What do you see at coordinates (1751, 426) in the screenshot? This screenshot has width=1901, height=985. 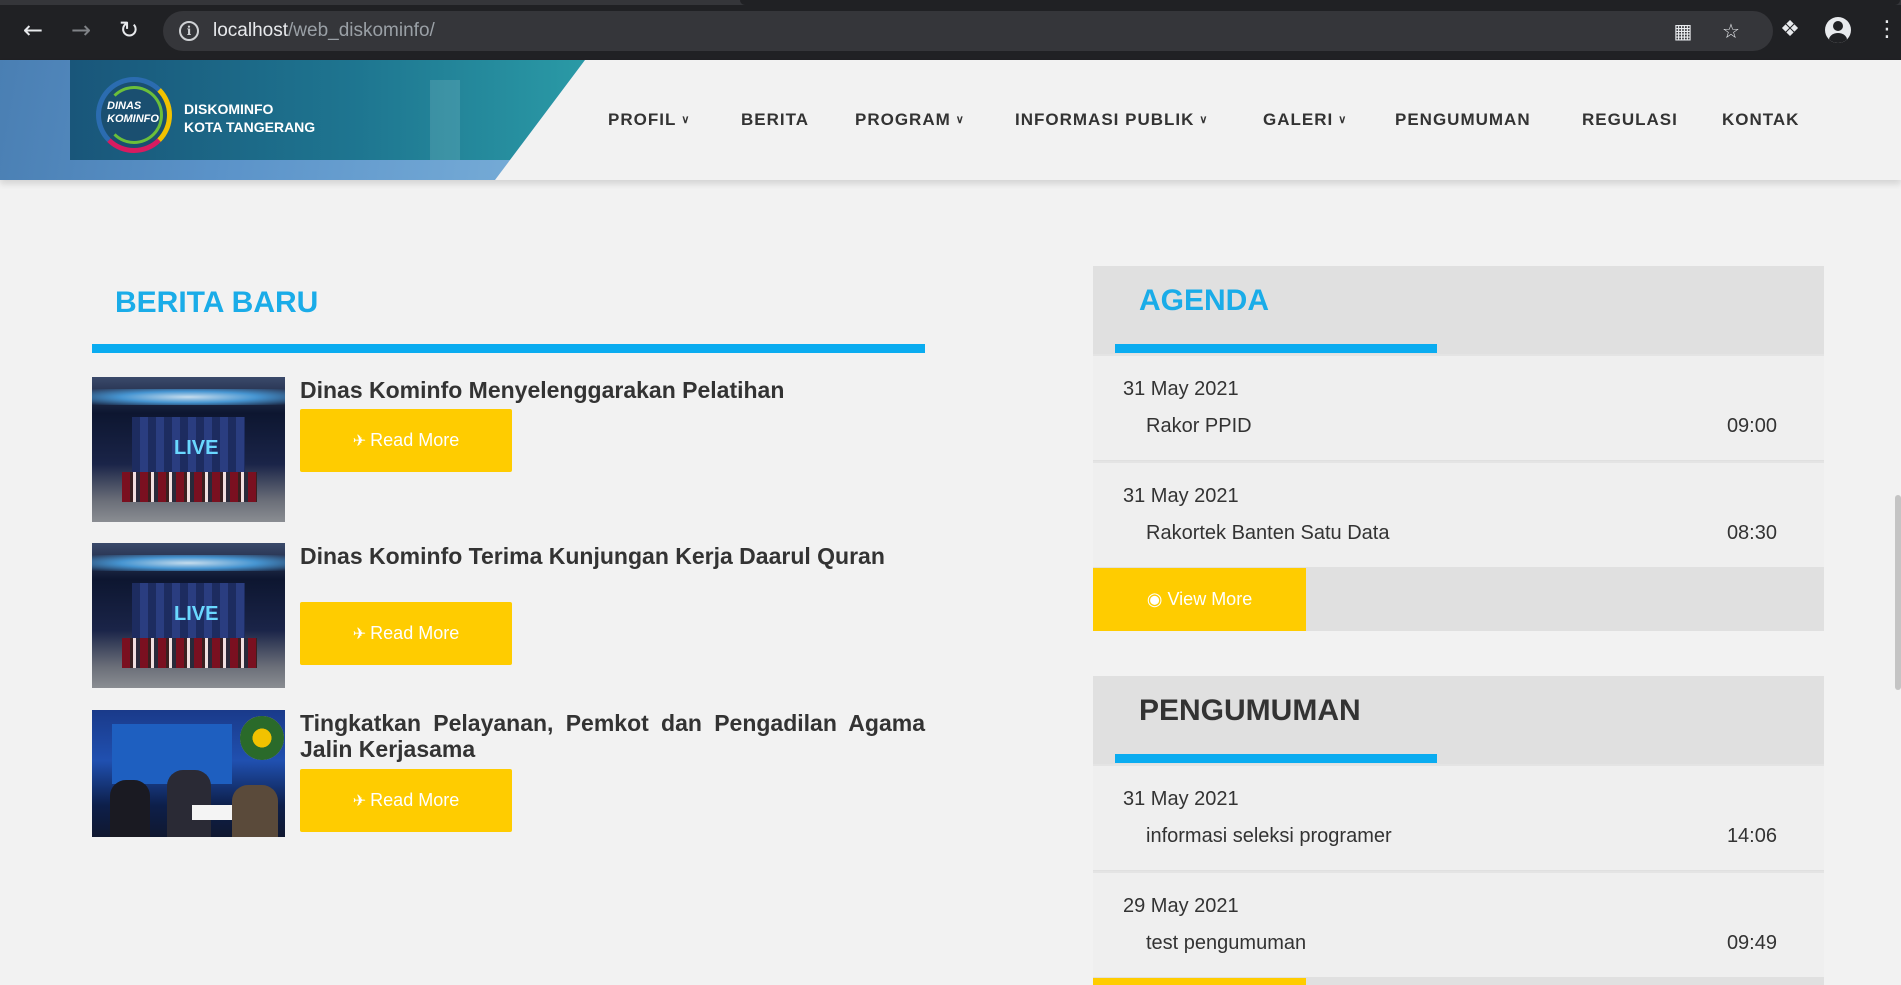 I see `agenda-time: 09:00` at bounding box center [1751, 426].